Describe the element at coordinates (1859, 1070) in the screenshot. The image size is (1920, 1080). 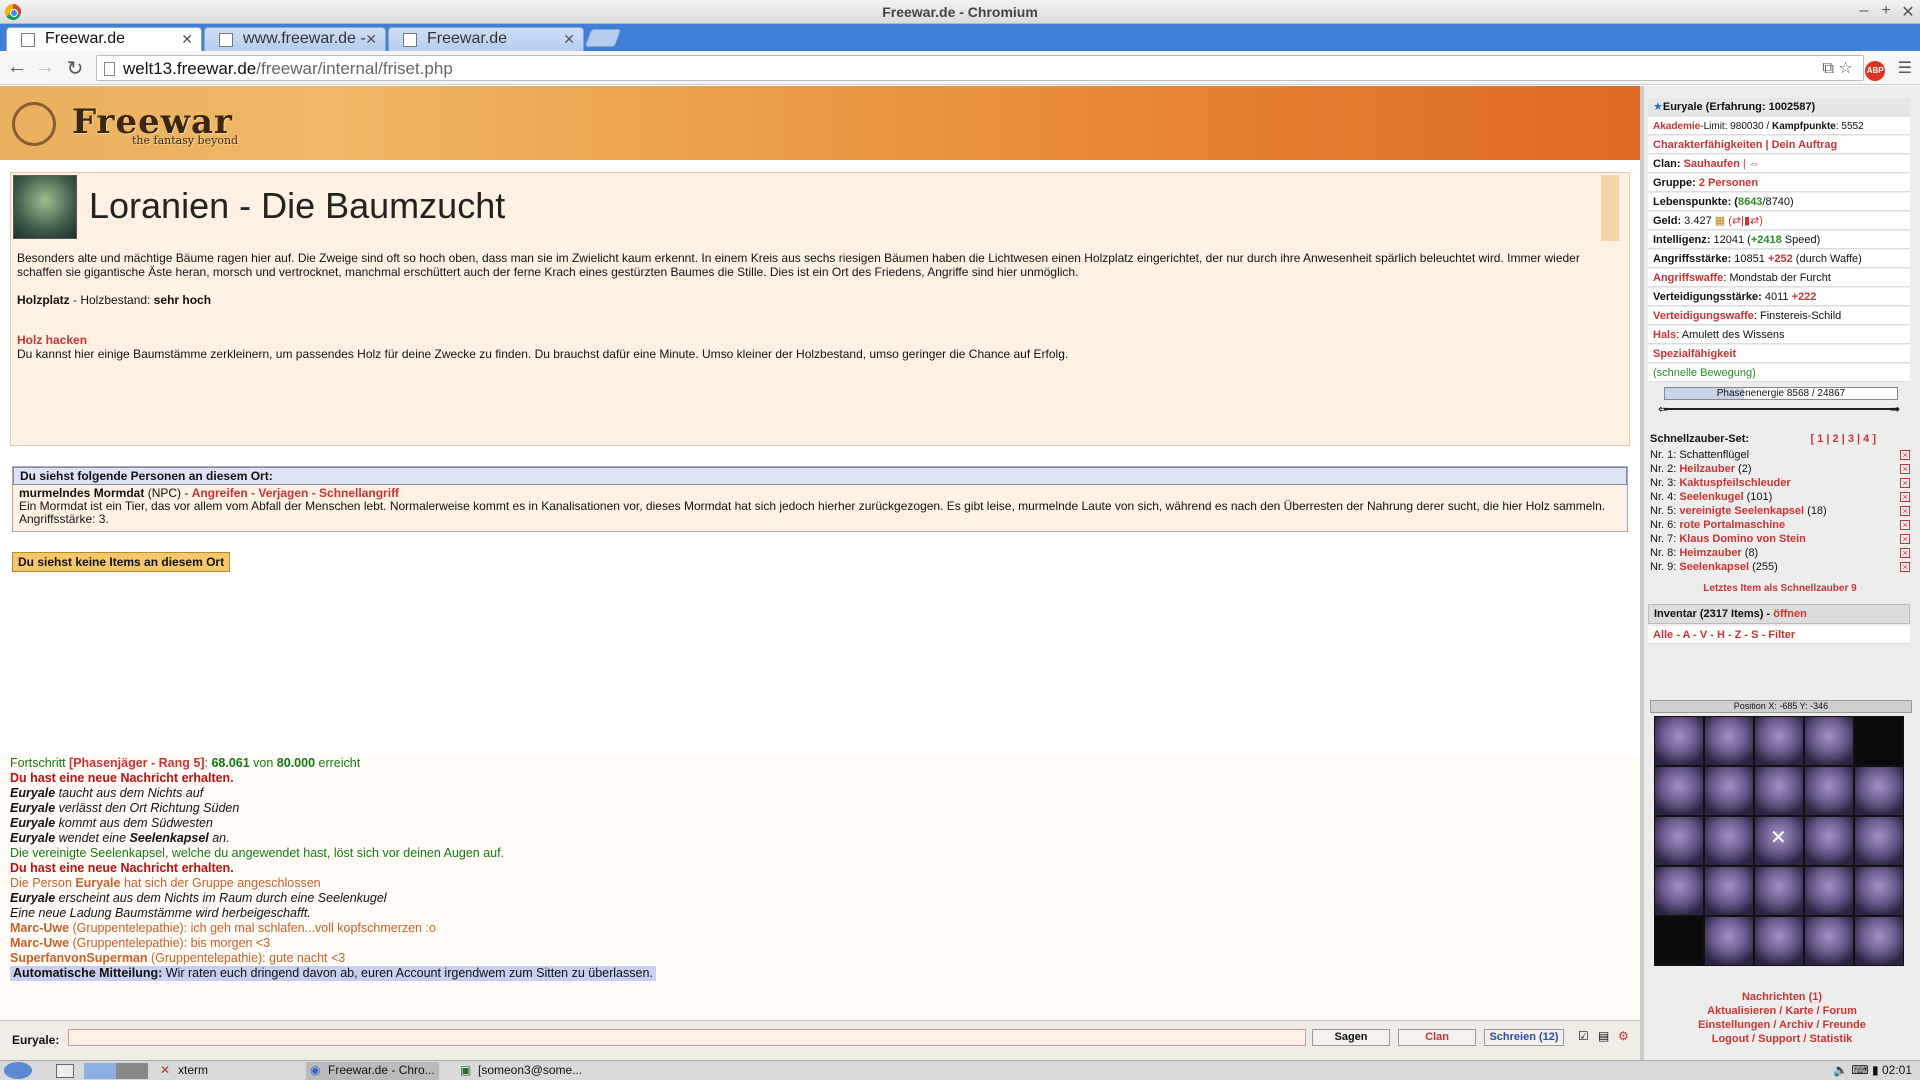
I see `keyboard-icon: ⌨` at that location.